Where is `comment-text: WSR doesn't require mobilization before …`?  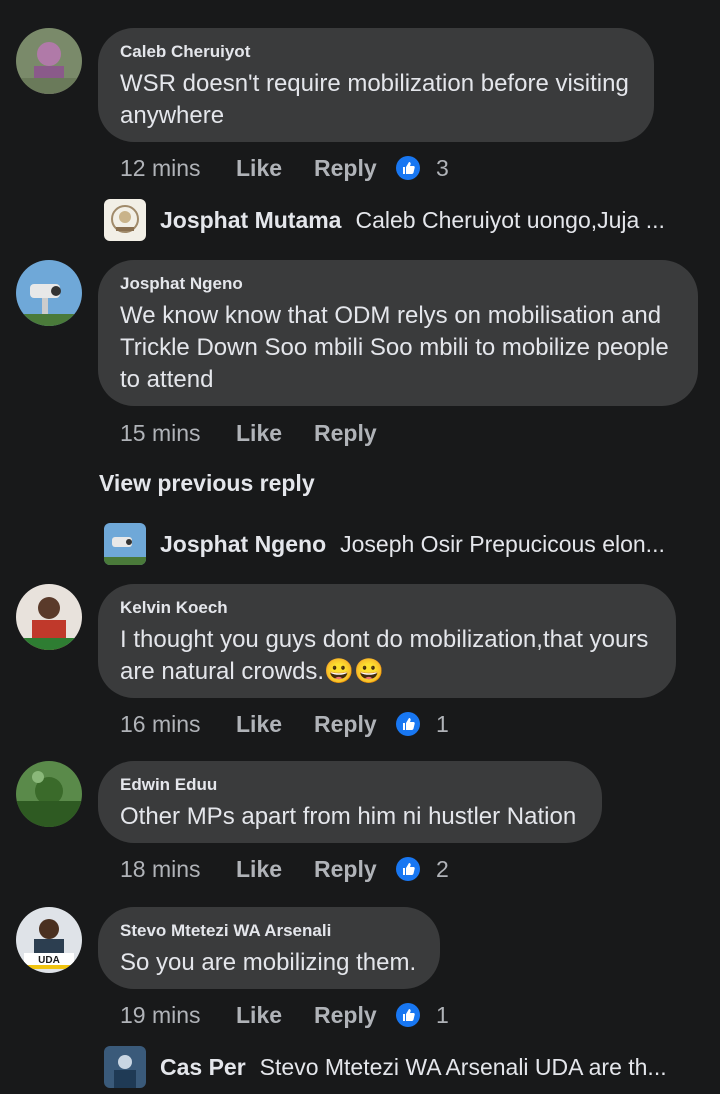 comment-text: WSR doesn't require mobilization before … is located at coordinates (374, 99).